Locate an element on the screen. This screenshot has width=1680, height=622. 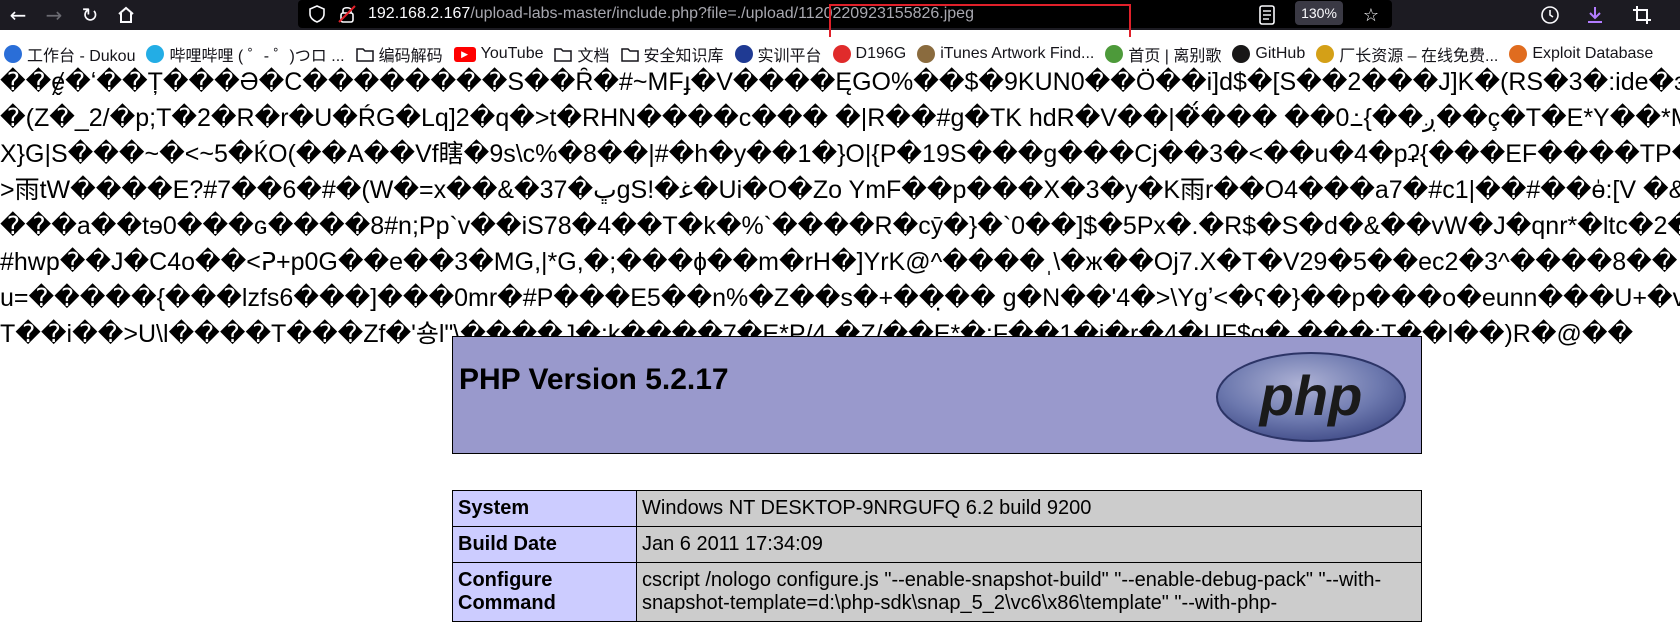
reader-view-button is located at coordinates (1267, 15).